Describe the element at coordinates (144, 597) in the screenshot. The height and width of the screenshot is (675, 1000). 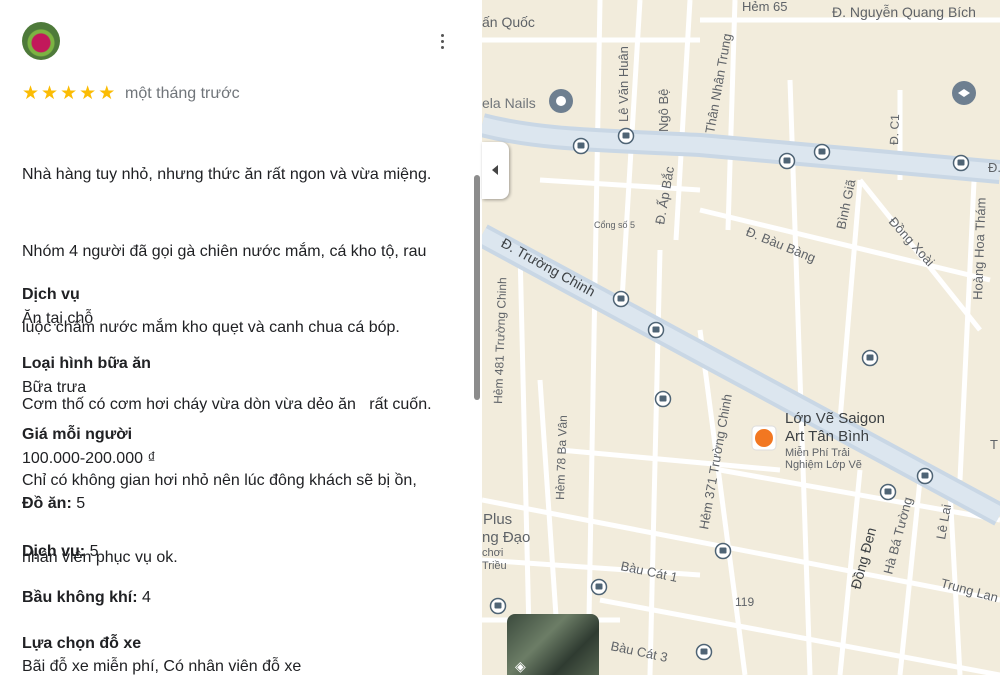
I see `atmosphere-score-value: 4` at that location.